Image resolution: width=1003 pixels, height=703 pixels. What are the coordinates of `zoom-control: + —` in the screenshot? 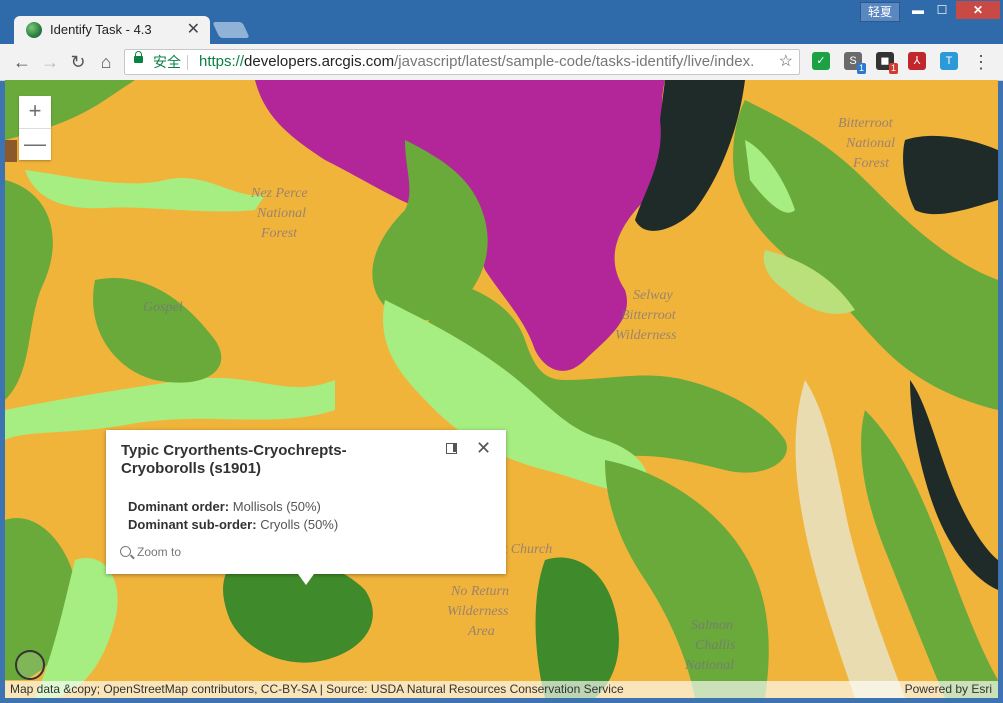 It's located at (35, 128).